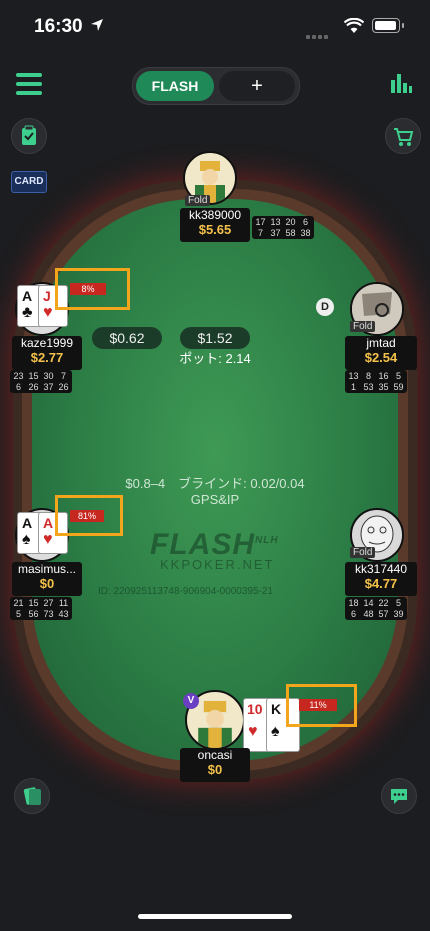  What do you see at coordinates (191, 701) in the screenshot?
I see `vip-badge: V` at bounding box center [191, 701].